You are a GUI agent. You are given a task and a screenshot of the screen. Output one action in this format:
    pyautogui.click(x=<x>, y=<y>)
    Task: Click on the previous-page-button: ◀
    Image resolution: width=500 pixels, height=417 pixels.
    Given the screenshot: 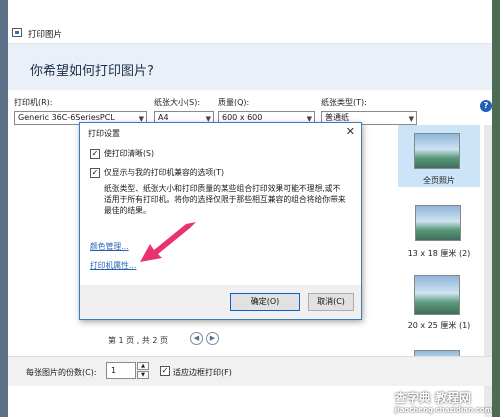 What is the action you would take?
    pyautogui.click(x=196, y=338)
    